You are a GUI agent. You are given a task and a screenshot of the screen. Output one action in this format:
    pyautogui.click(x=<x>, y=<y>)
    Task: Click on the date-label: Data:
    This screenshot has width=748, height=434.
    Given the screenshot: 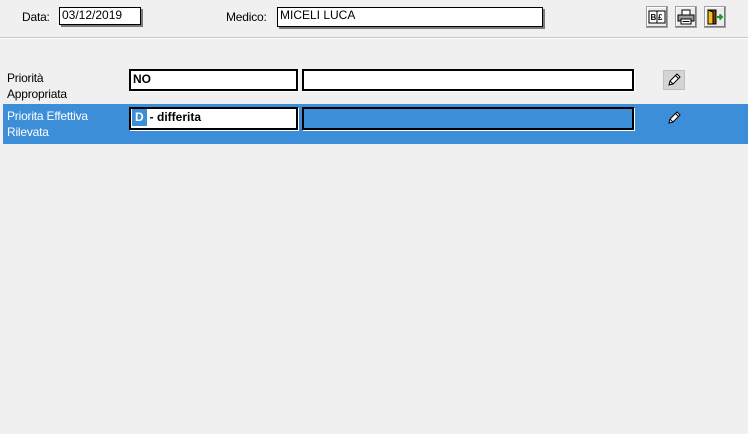 What is the action you would take?
    pyautogui.click(x=36, y=17)
    